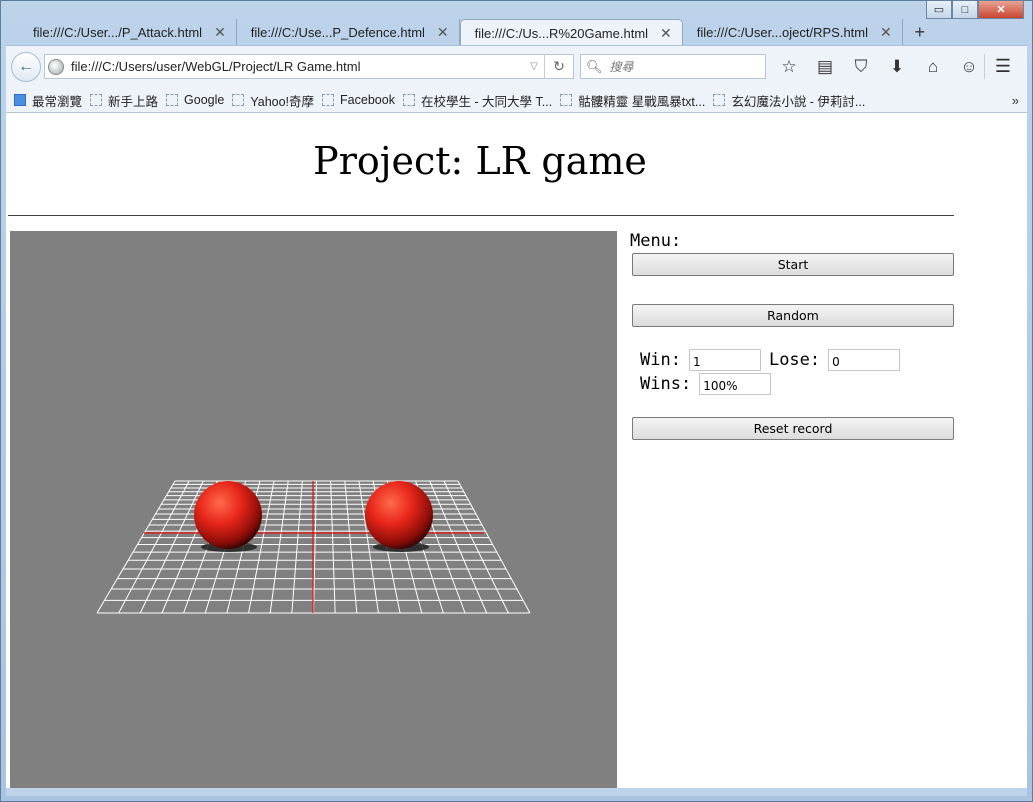  I want to click on right-sphere, so click(399, 515).